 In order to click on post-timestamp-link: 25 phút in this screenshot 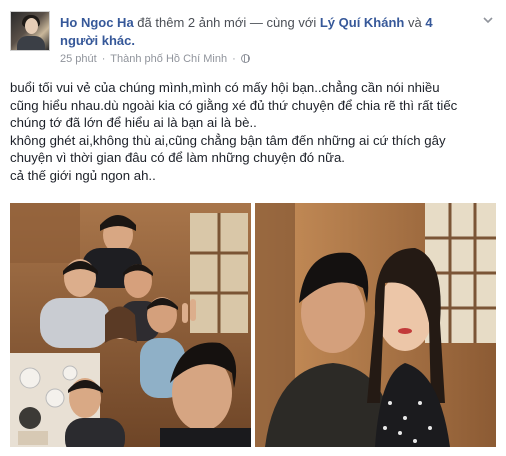, I will do `click(78, 59)`.